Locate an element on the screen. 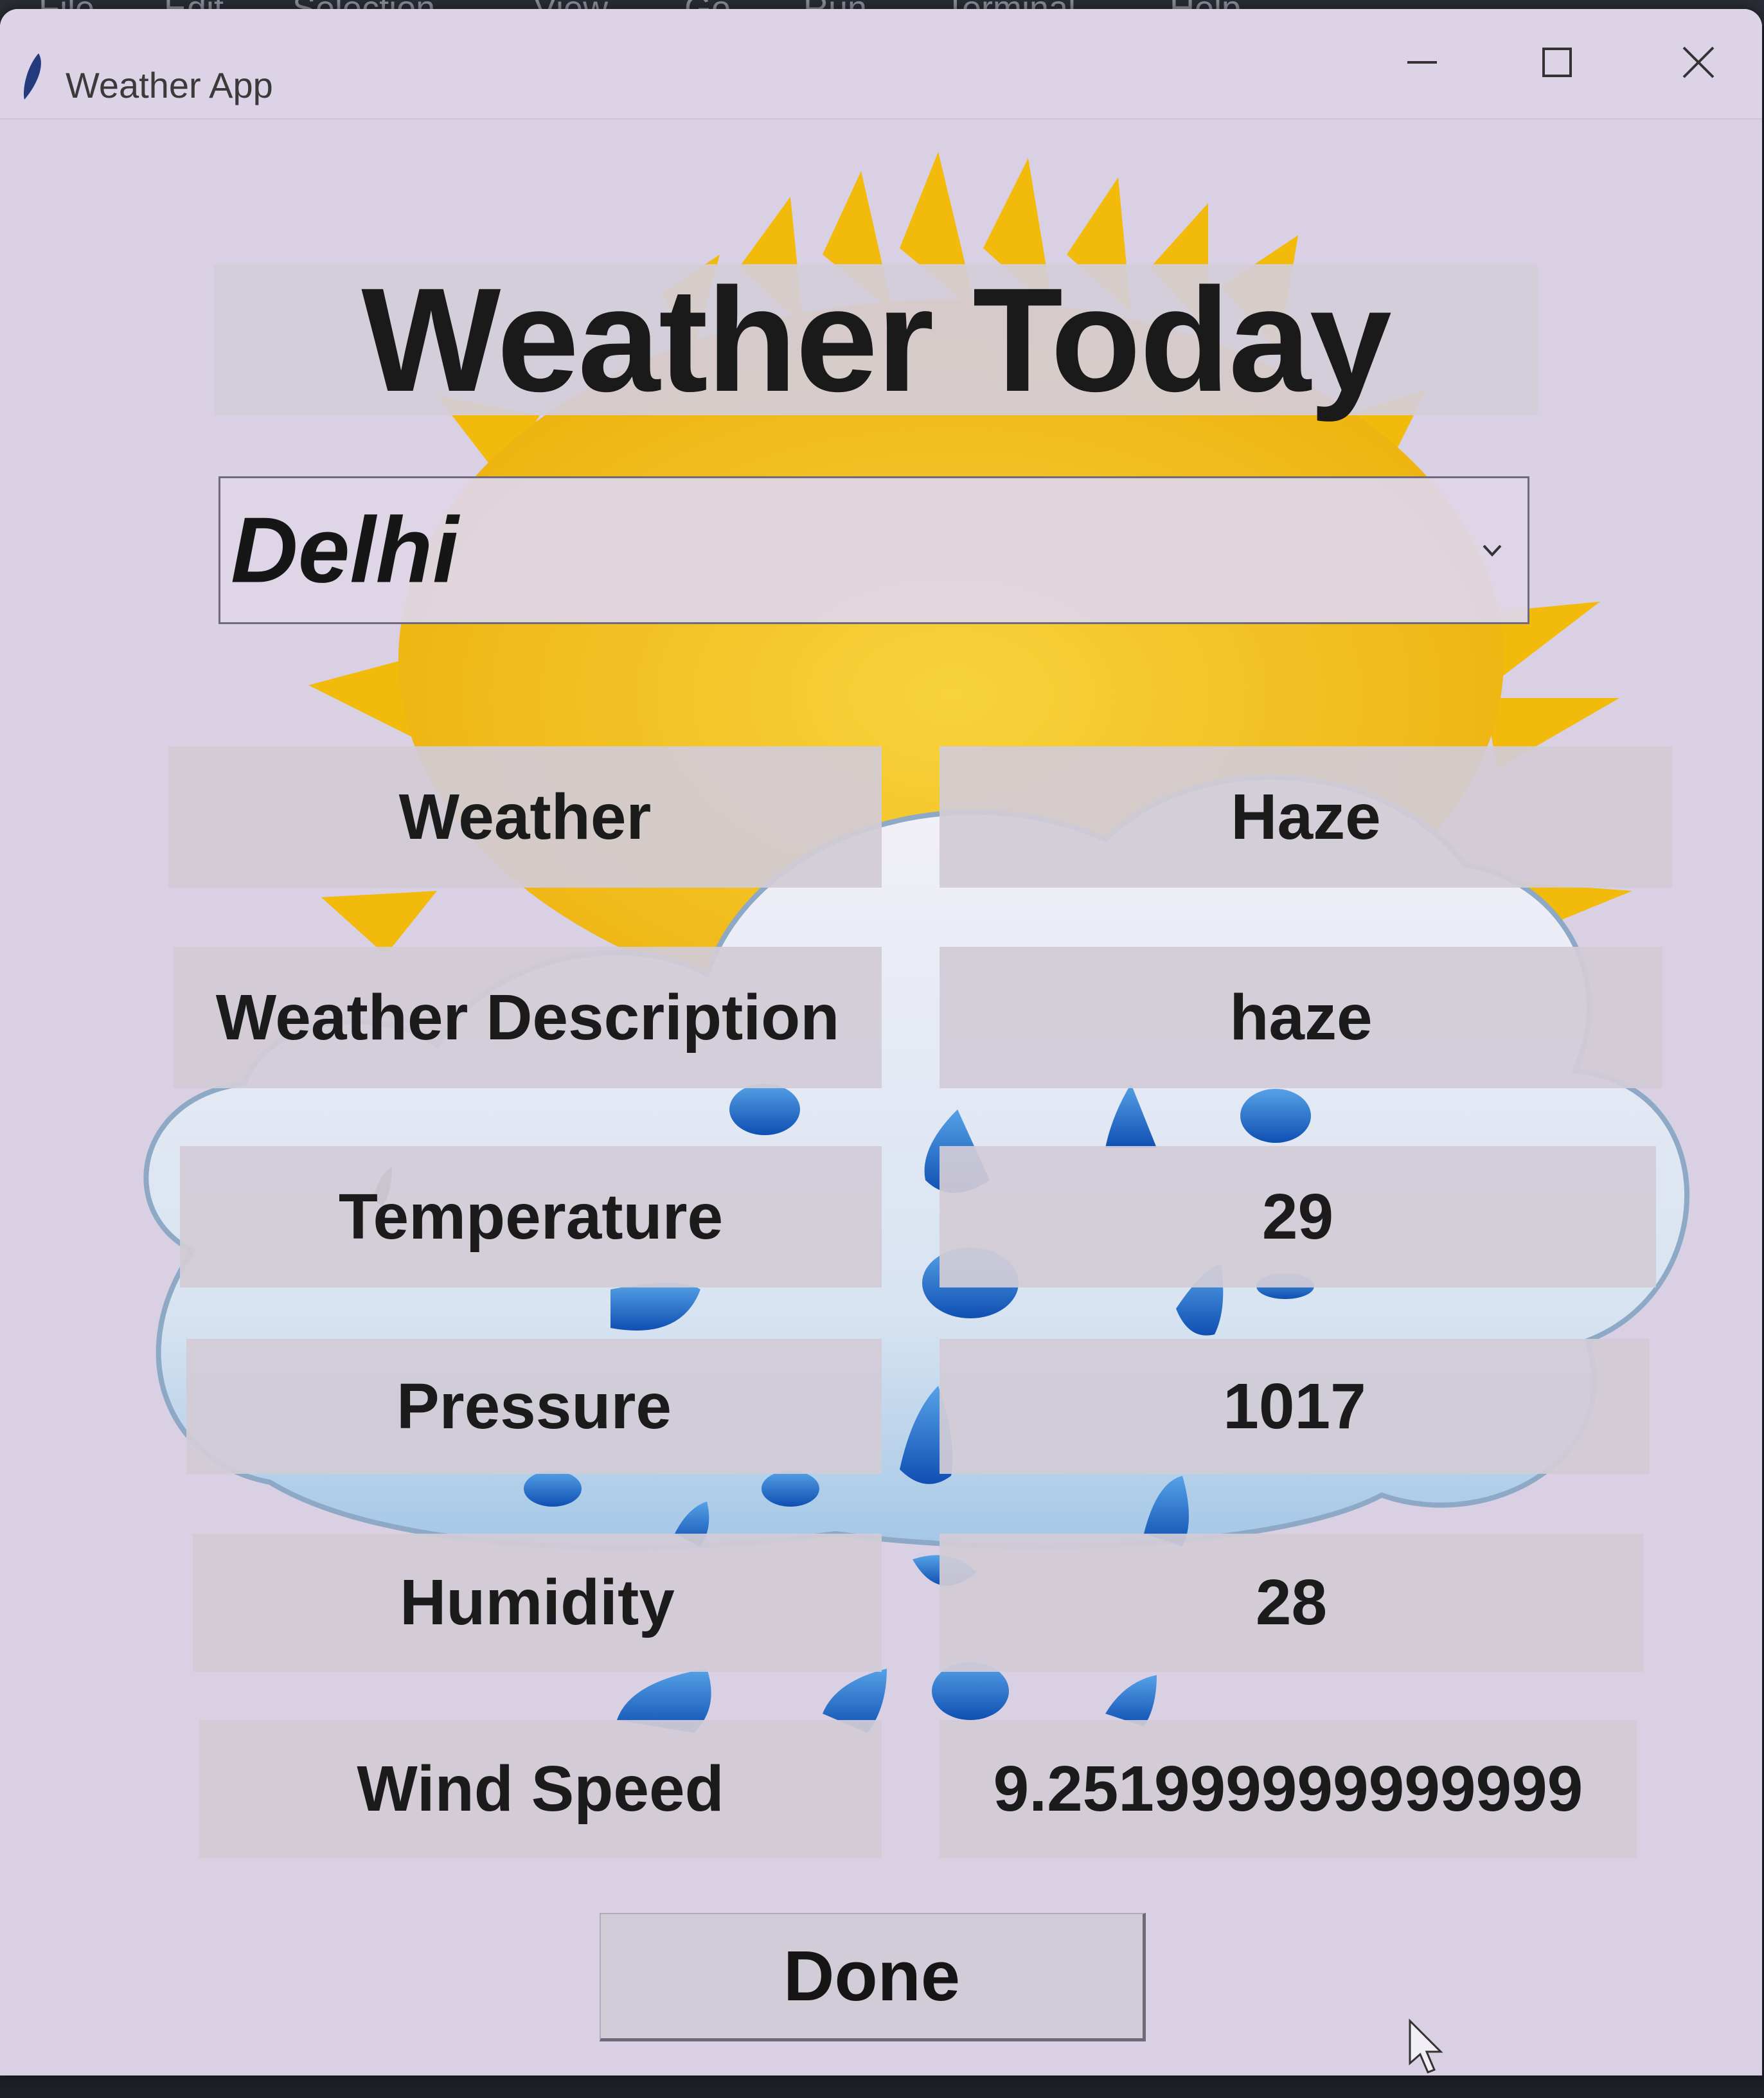  feather-icon is located at coordinates (32, 77).